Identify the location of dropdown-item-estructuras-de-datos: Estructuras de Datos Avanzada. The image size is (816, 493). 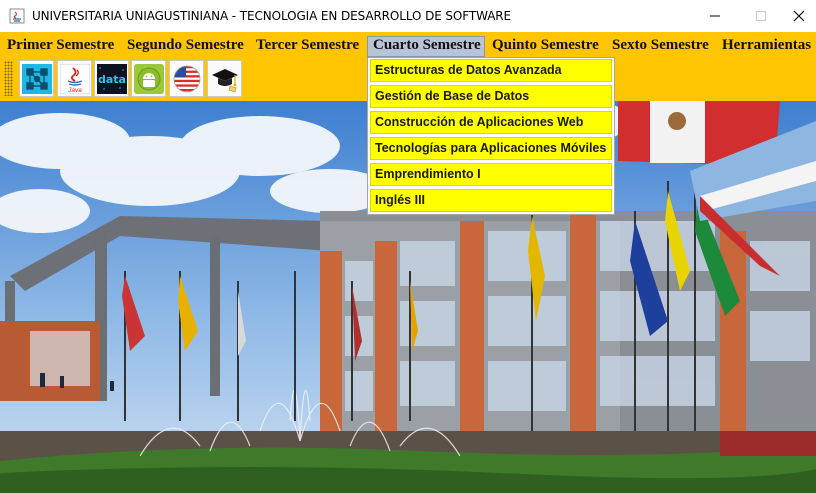
(491, 70).